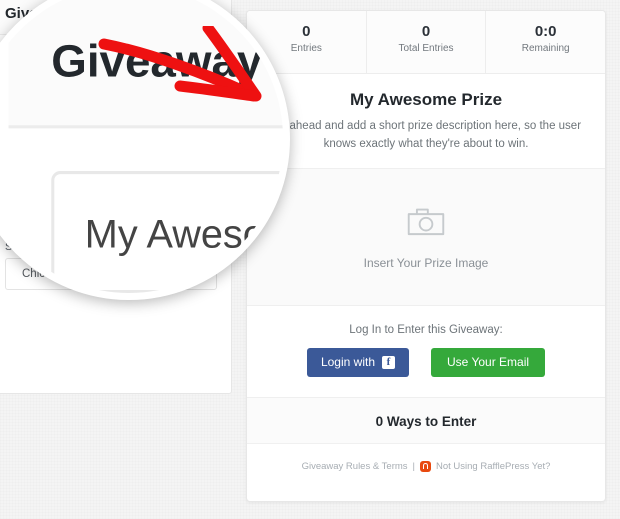 The image size is (620, 519). I want to click on magnified-panel-header: Giveaway Prize Details, so click(145, 64).